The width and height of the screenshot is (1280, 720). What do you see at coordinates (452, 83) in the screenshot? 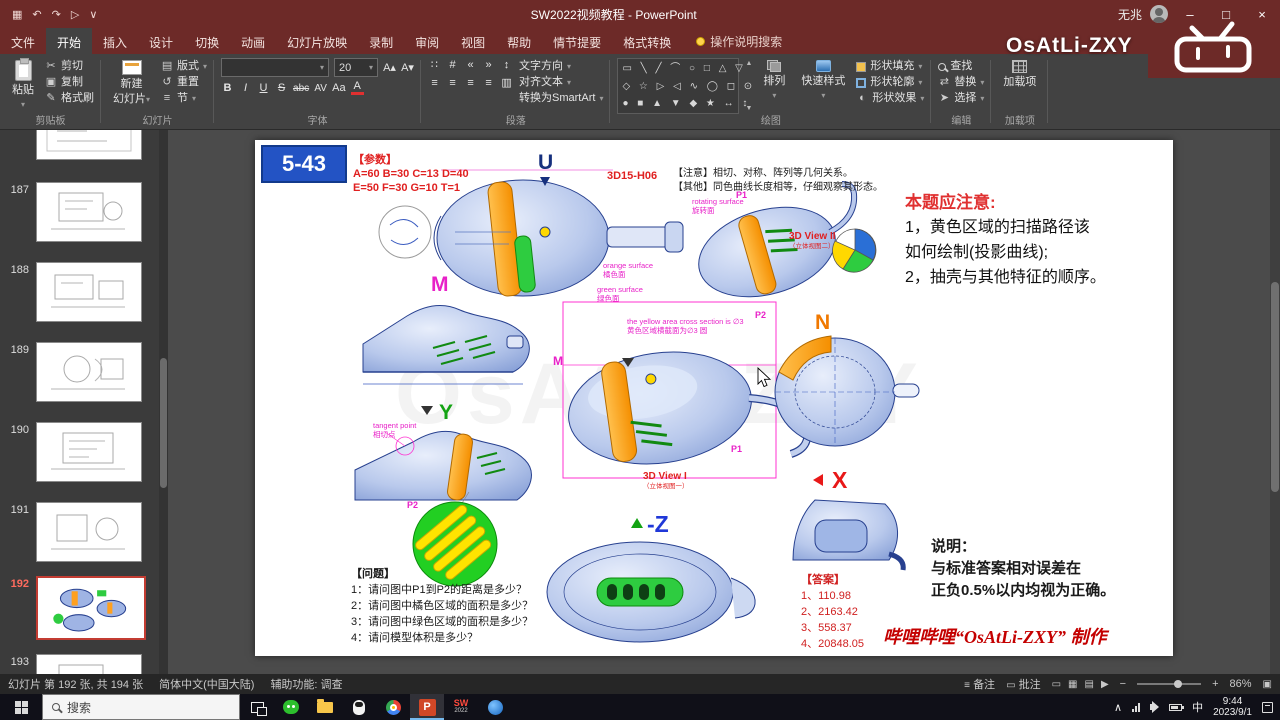
I see `align-center-button: ≡` at bounding box center [452, 83].